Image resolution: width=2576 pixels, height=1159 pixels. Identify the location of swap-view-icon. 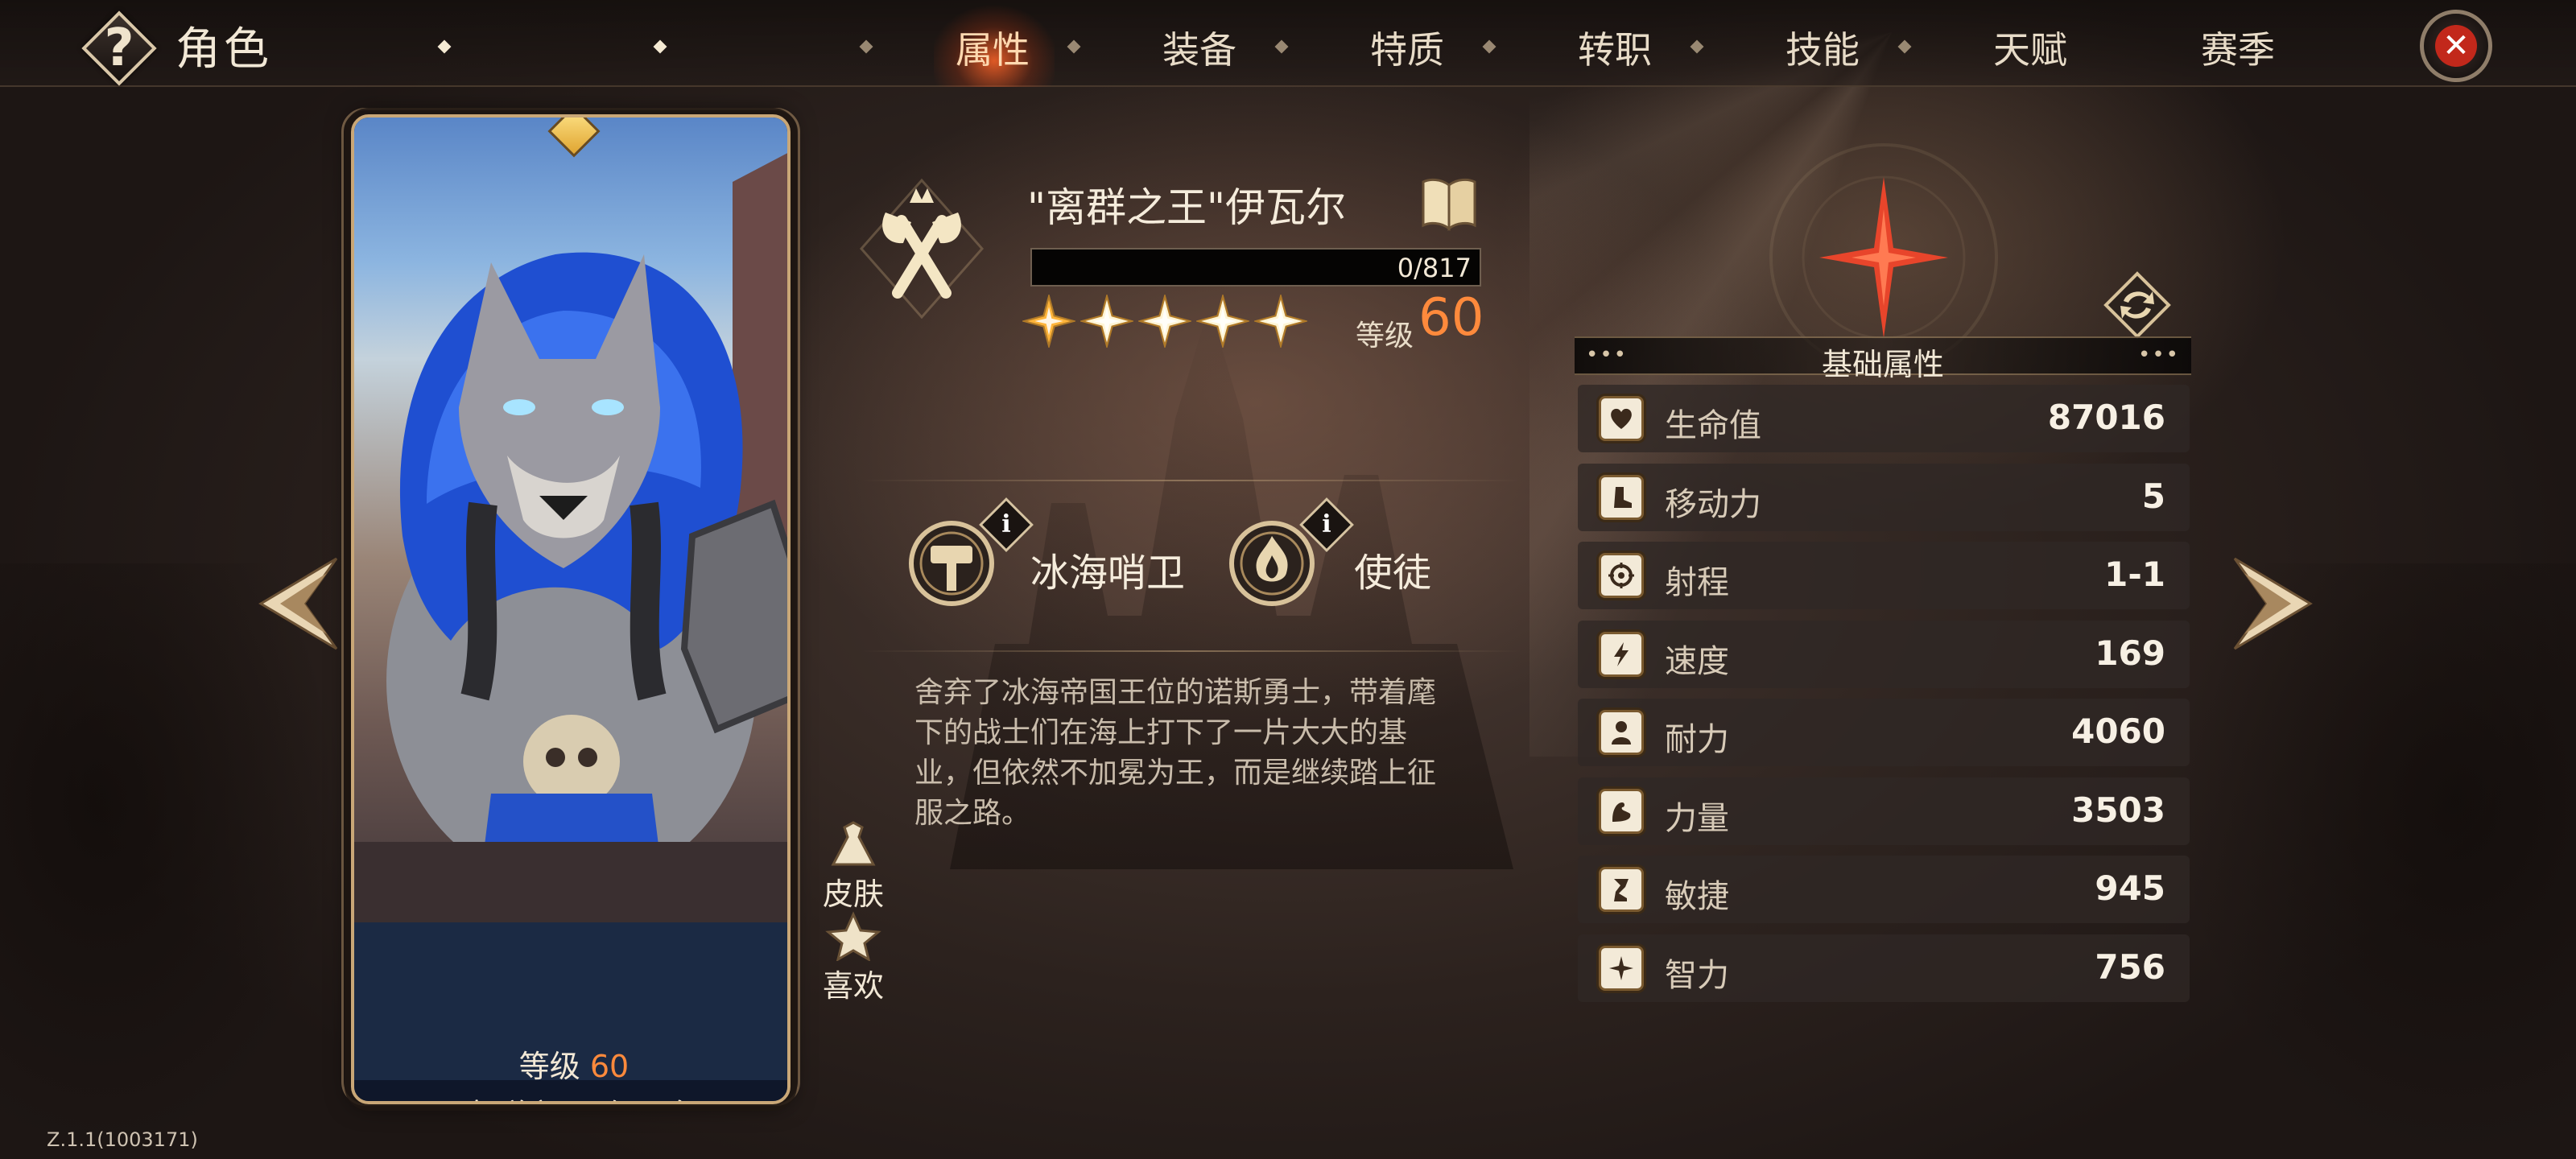
(2137, 305).